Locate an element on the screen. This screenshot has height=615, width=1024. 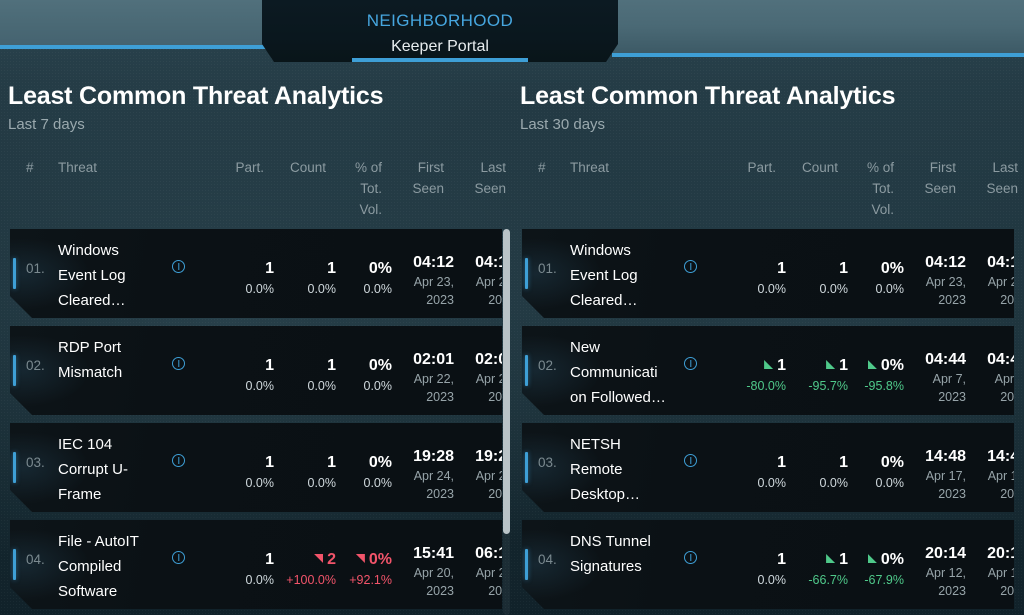
threat-name: DNS Tunnel Signatures is located at coordinates (618, 554).